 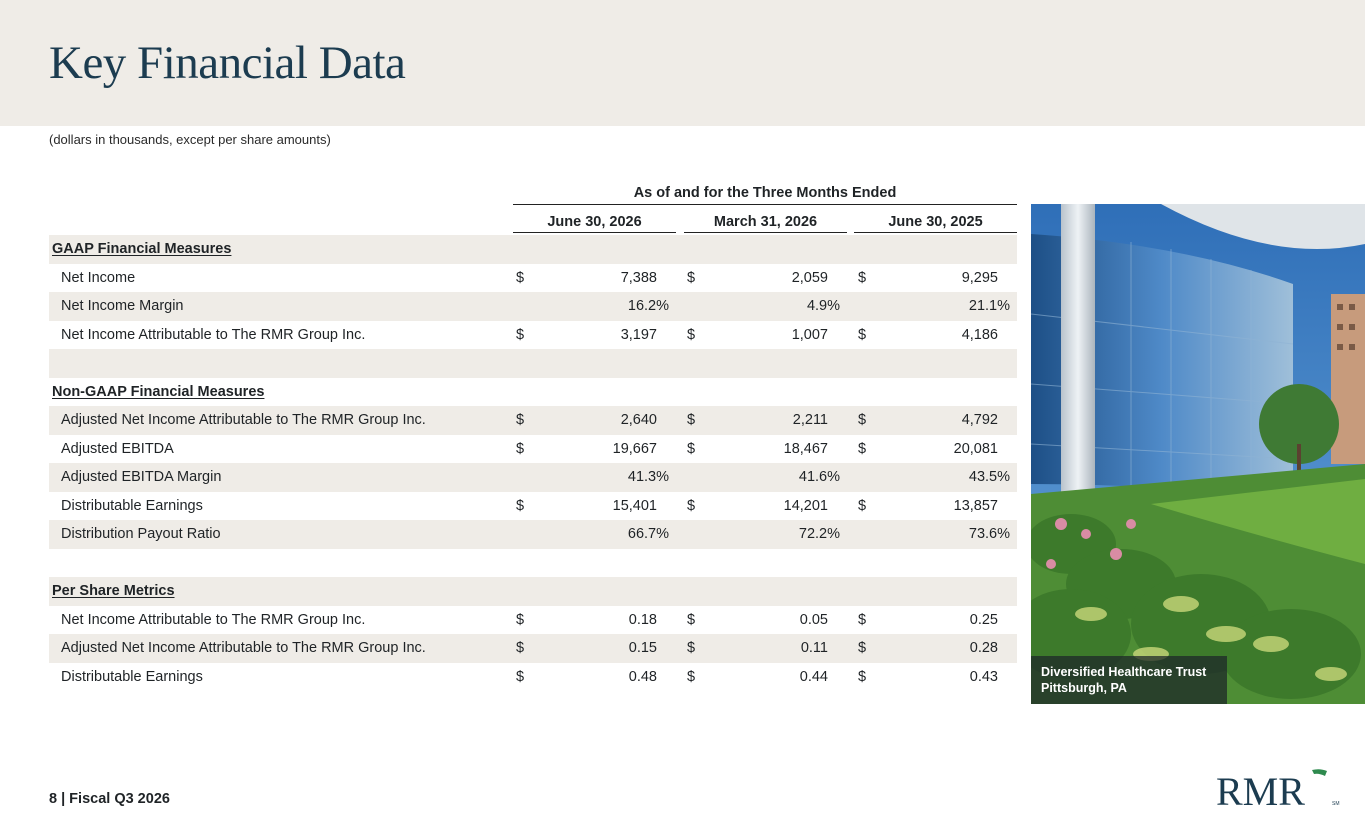 I want to click on cell-value: 19,667, so click(x=634, y=448).